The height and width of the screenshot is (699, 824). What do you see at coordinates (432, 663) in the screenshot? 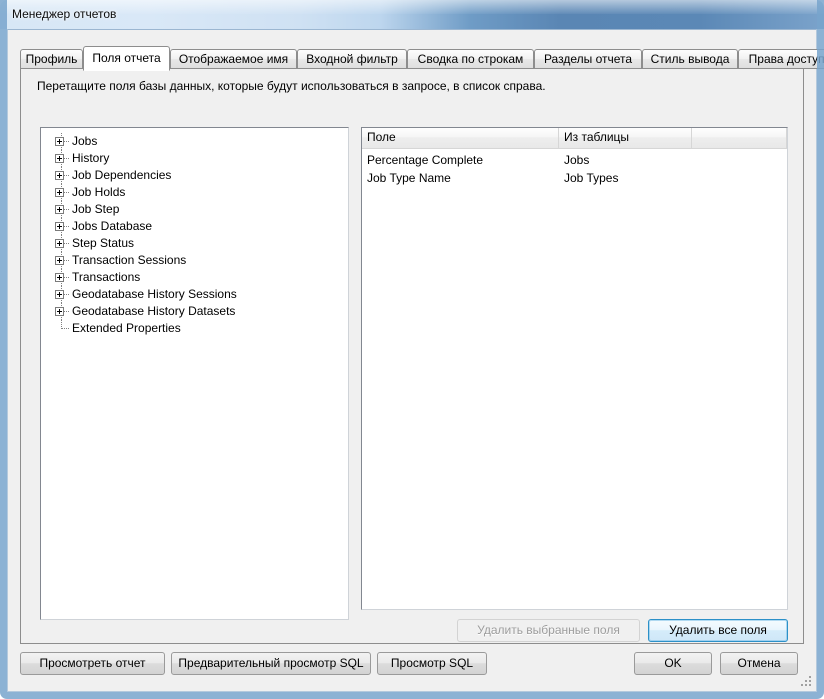
I see `view-sql-button: Просмотр SQL` at bounding box center [432, 663].